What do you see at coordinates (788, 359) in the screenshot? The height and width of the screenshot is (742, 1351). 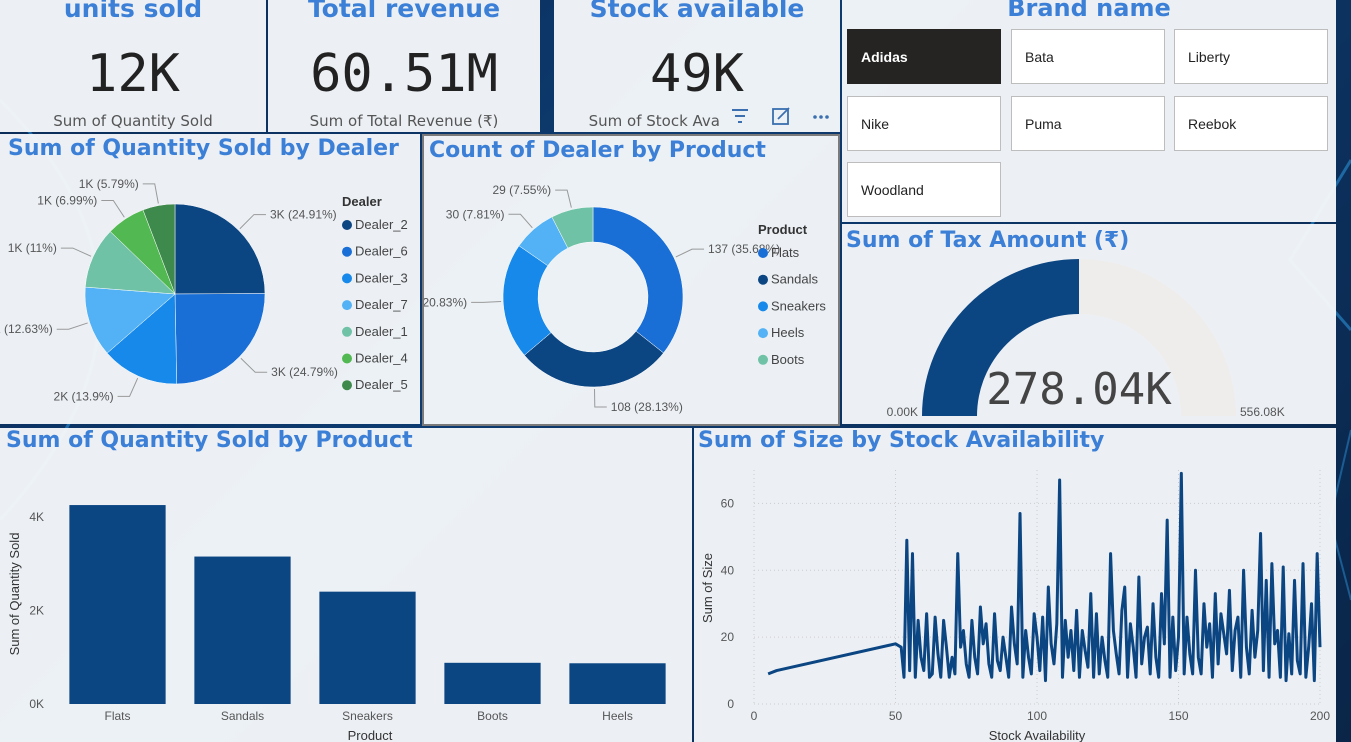 I see `donut-legend-item: Boots` at bounding box center [788, 359].